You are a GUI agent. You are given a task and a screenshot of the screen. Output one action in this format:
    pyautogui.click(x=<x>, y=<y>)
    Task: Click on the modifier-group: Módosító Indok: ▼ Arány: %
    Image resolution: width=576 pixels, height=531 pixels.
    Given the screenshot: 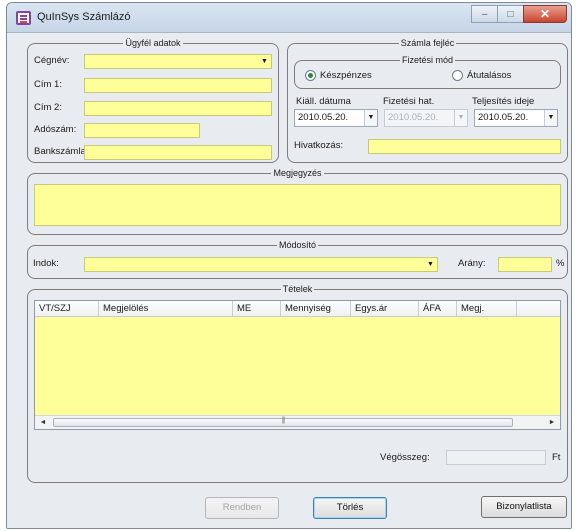 What is the action you would take?
    pyautogui.click(x=297, y=259)
    